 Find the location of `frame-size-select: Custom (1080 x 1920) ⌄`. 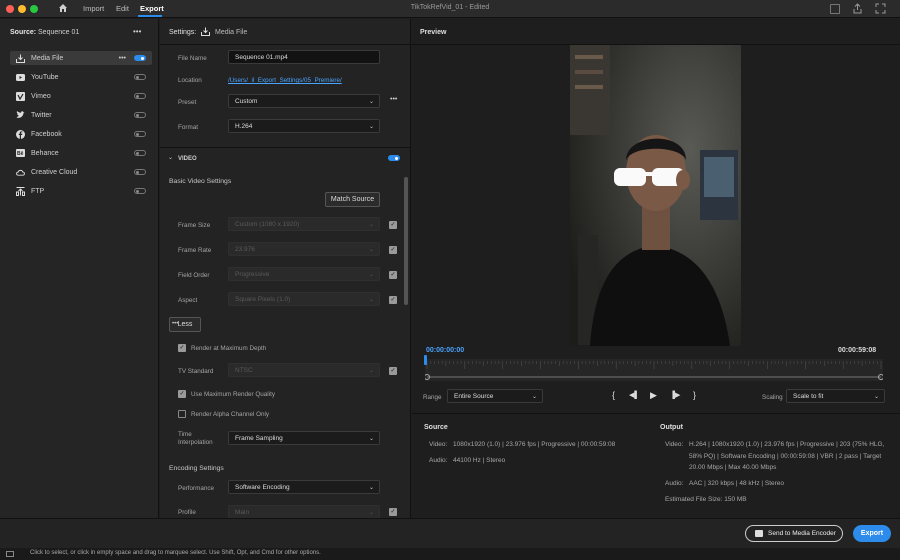

frame-size-select: Custom (1080 x 1920) ⌄ is located at coordinates (304, 224).